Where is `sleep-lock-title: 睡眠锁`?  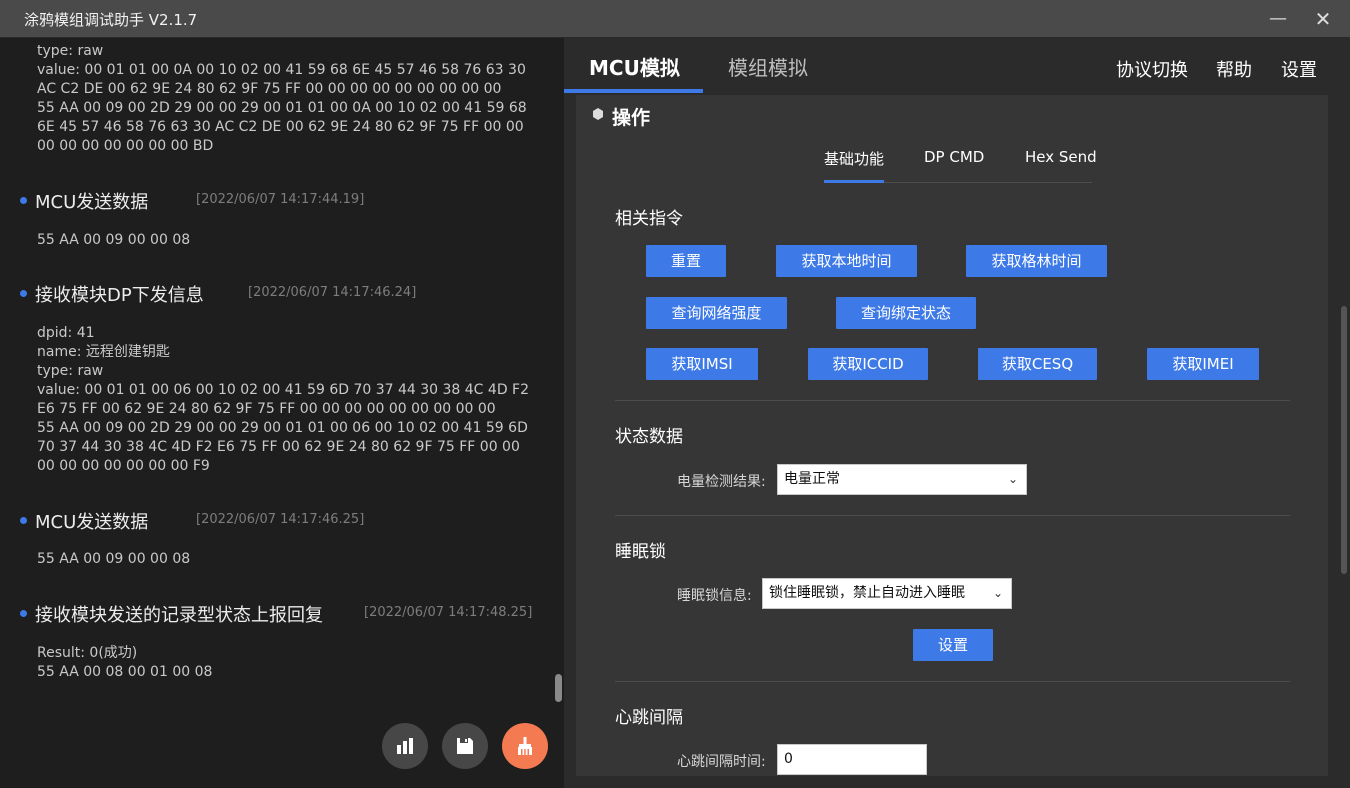
sleep-lock-title: 睡眠锁 is located at coordinates (640, 552).